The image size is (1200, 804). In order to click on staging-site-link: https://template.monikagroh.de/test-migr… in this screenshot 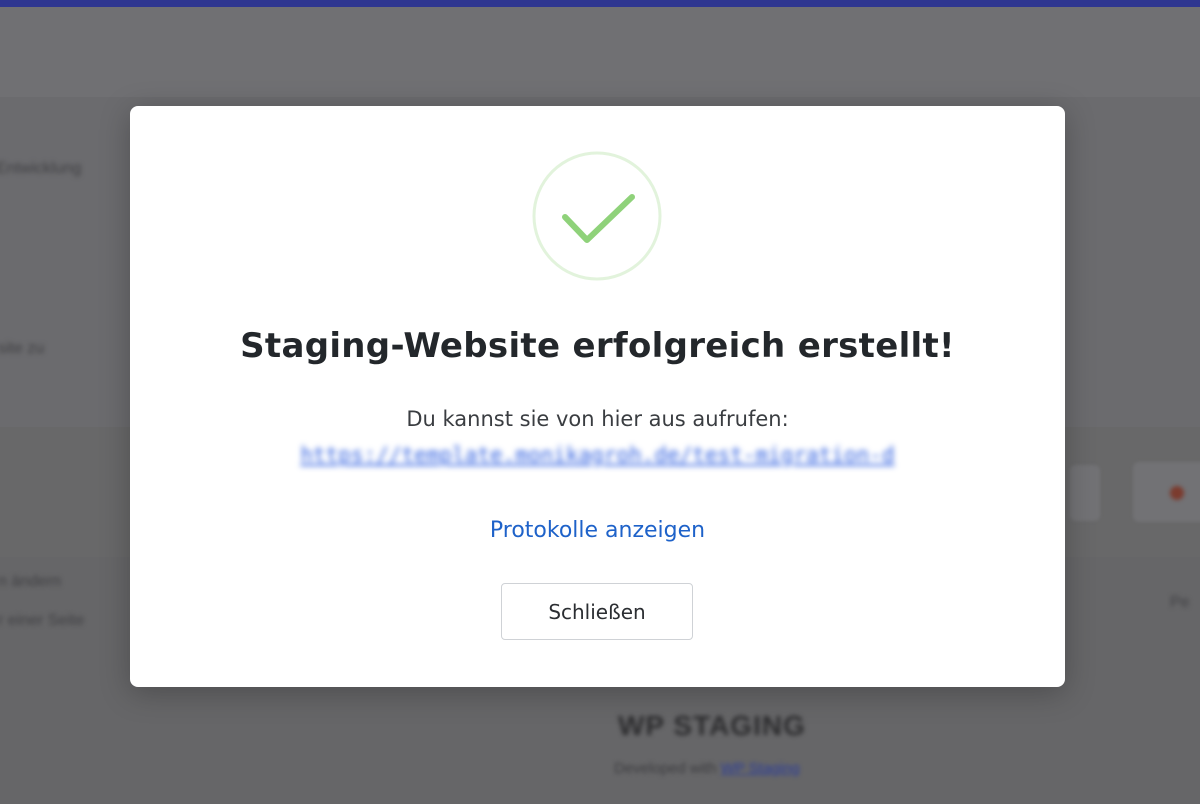, I will do `click(597, 455)`.